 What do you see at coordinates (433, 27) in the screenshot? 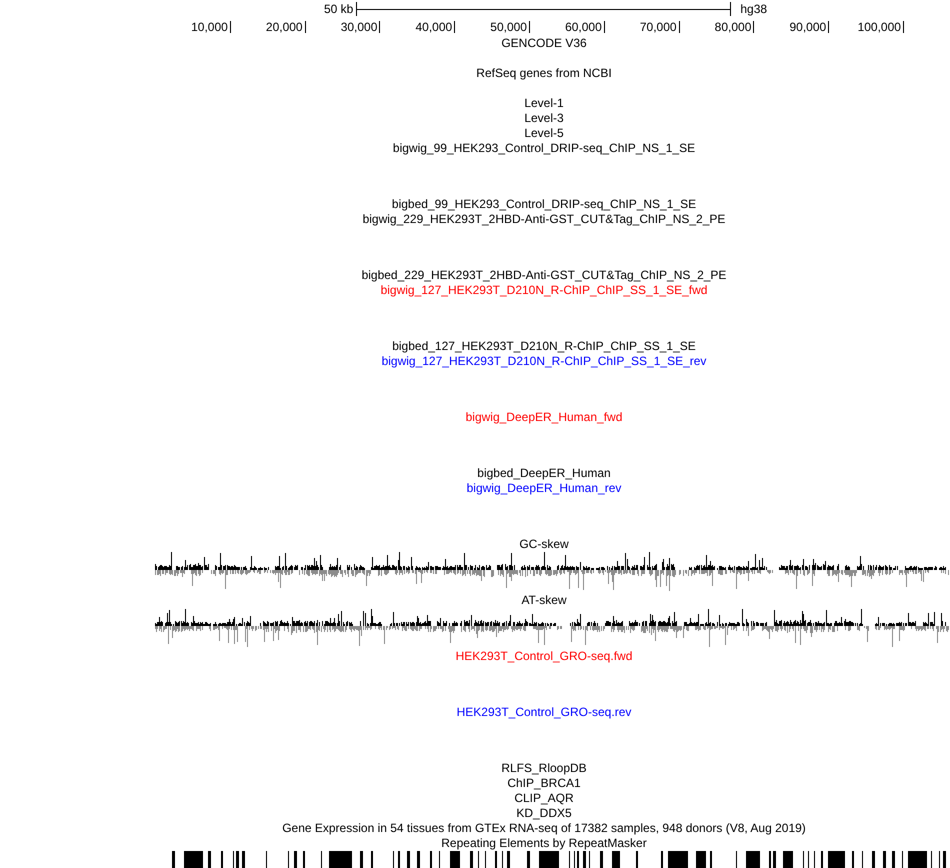
I see `ruler-position-label: 40,000` at bounding box center [433, 27].